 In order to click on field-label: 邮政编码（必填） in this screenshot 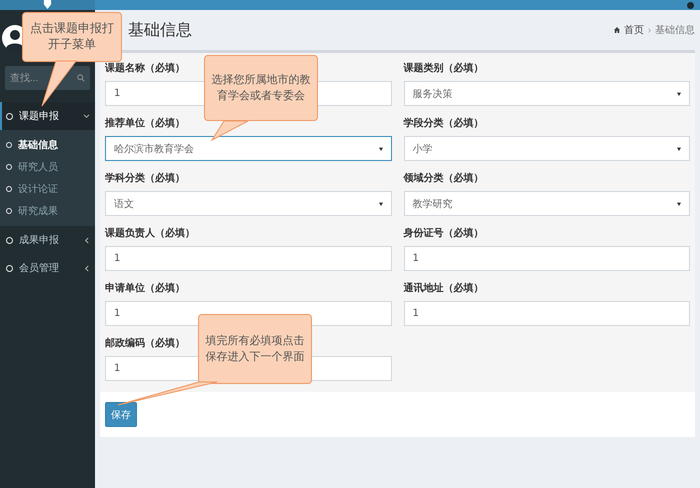, I will do `click(145, 343)`.